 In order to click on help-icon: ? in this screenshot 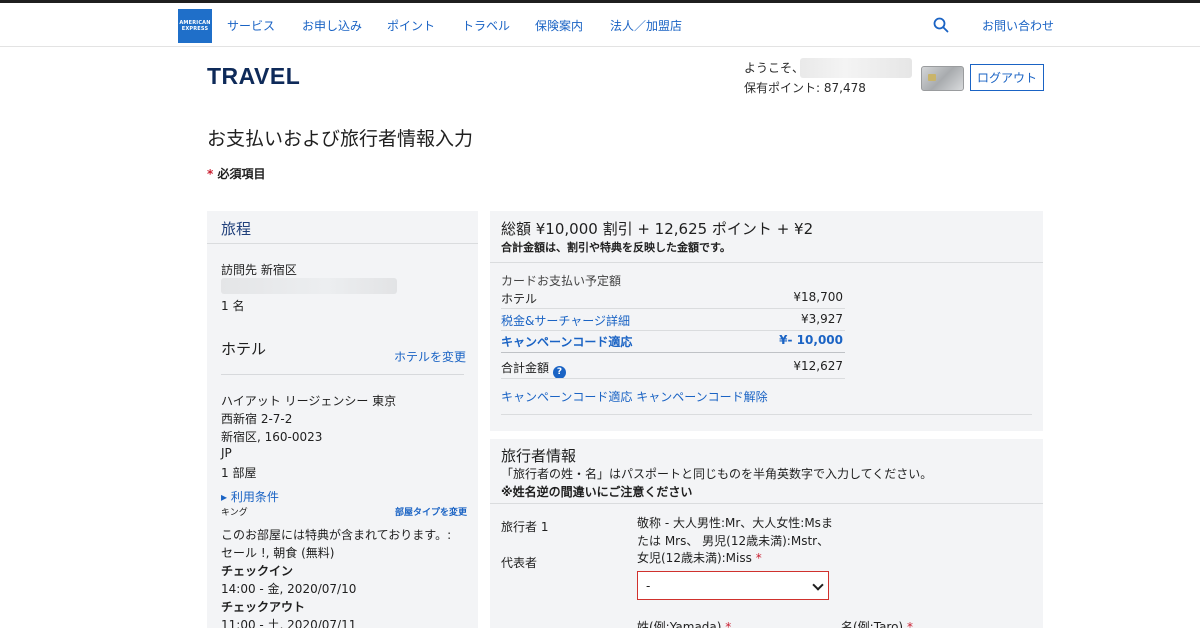, I will do `click(560, 372)`.